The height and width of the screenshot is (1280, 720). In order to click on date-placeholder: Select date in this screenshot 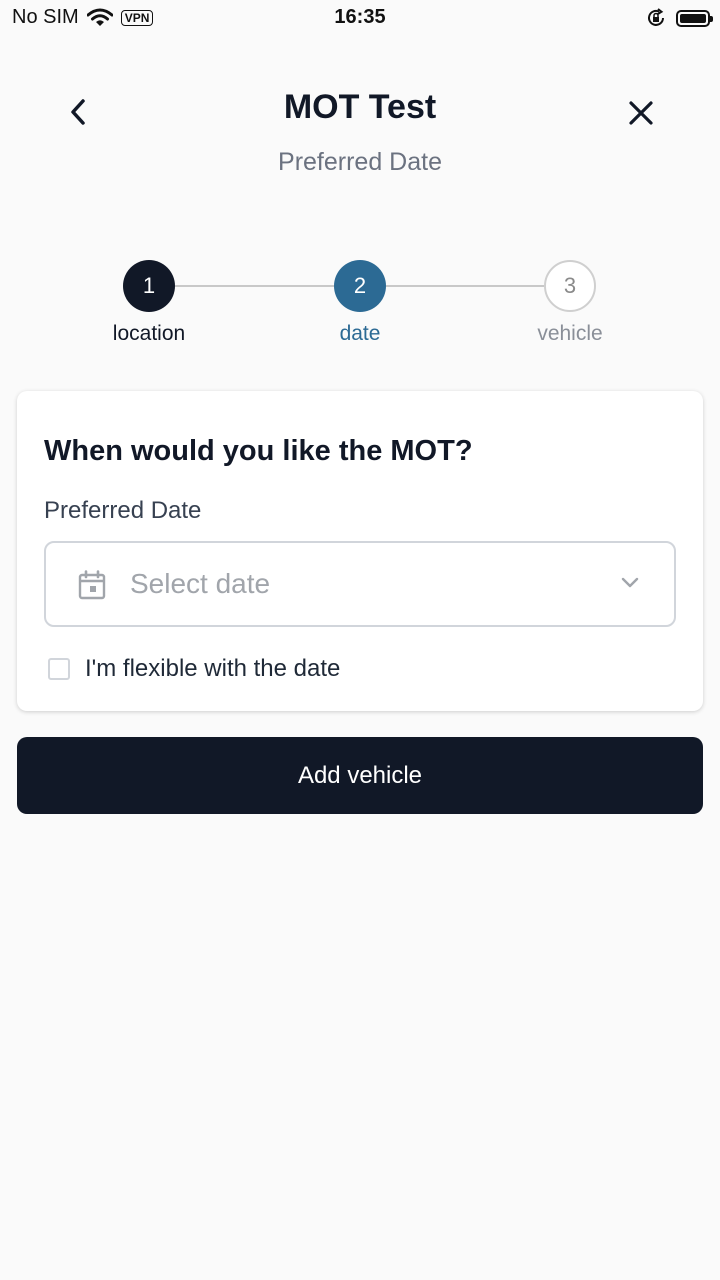, I will do `click(200, 583)`.